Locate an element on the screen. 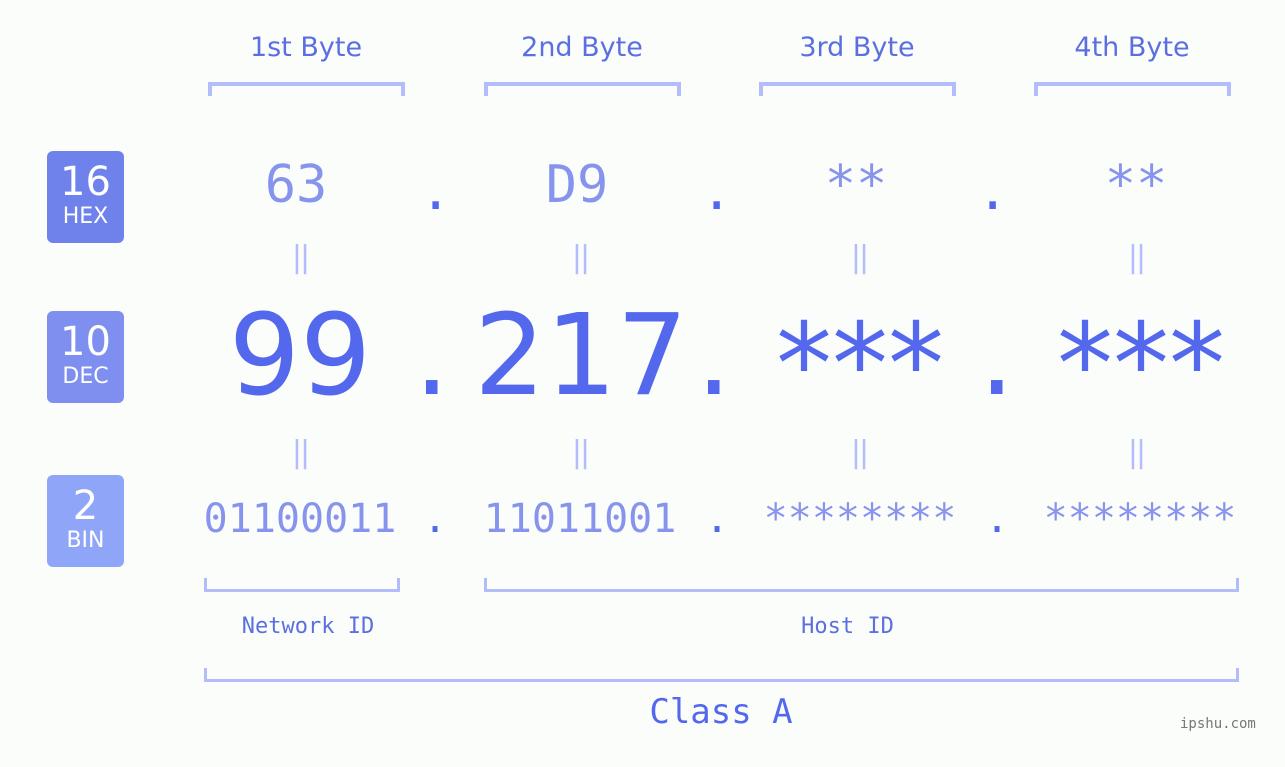 This screenshot has width=1285, height=767. host-id-bracket is located at coordinates (861, 585).